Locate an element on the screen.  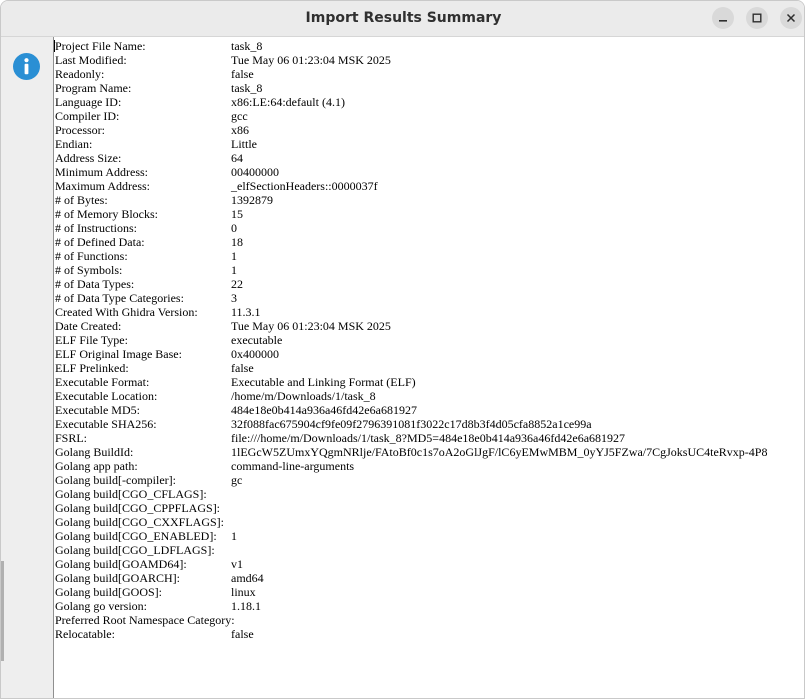
summary-key: ELF Prelinked: is located at coordinates (92, 368).